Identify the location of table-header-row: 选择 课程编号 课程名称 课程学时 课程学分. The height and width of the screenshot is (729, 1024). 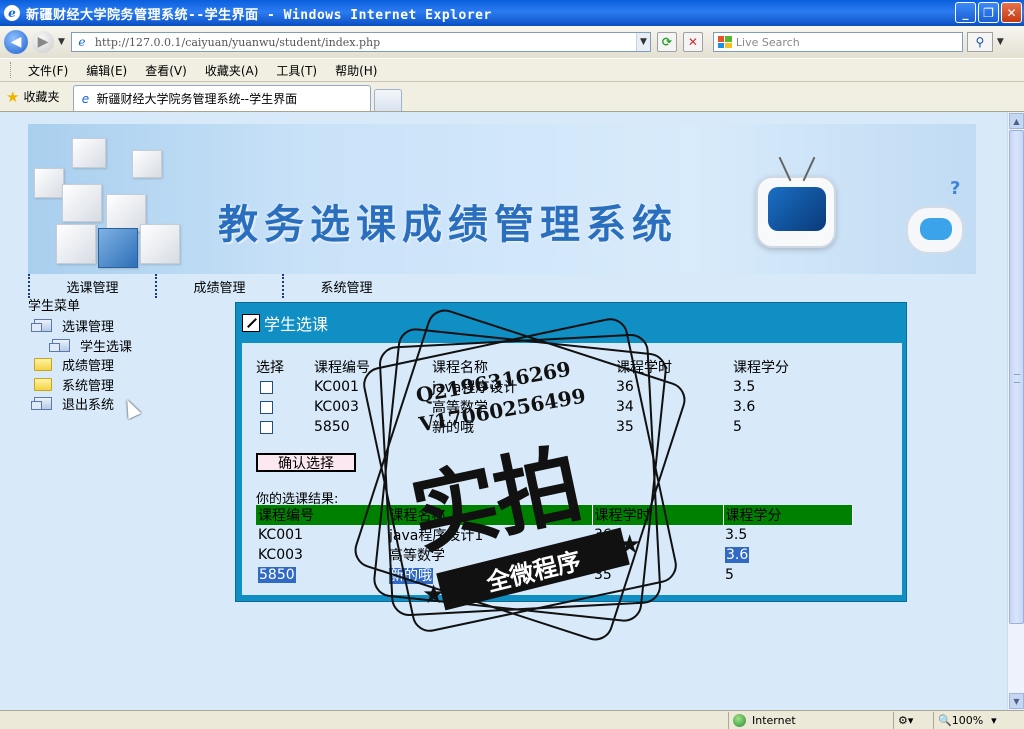
(534, 367).